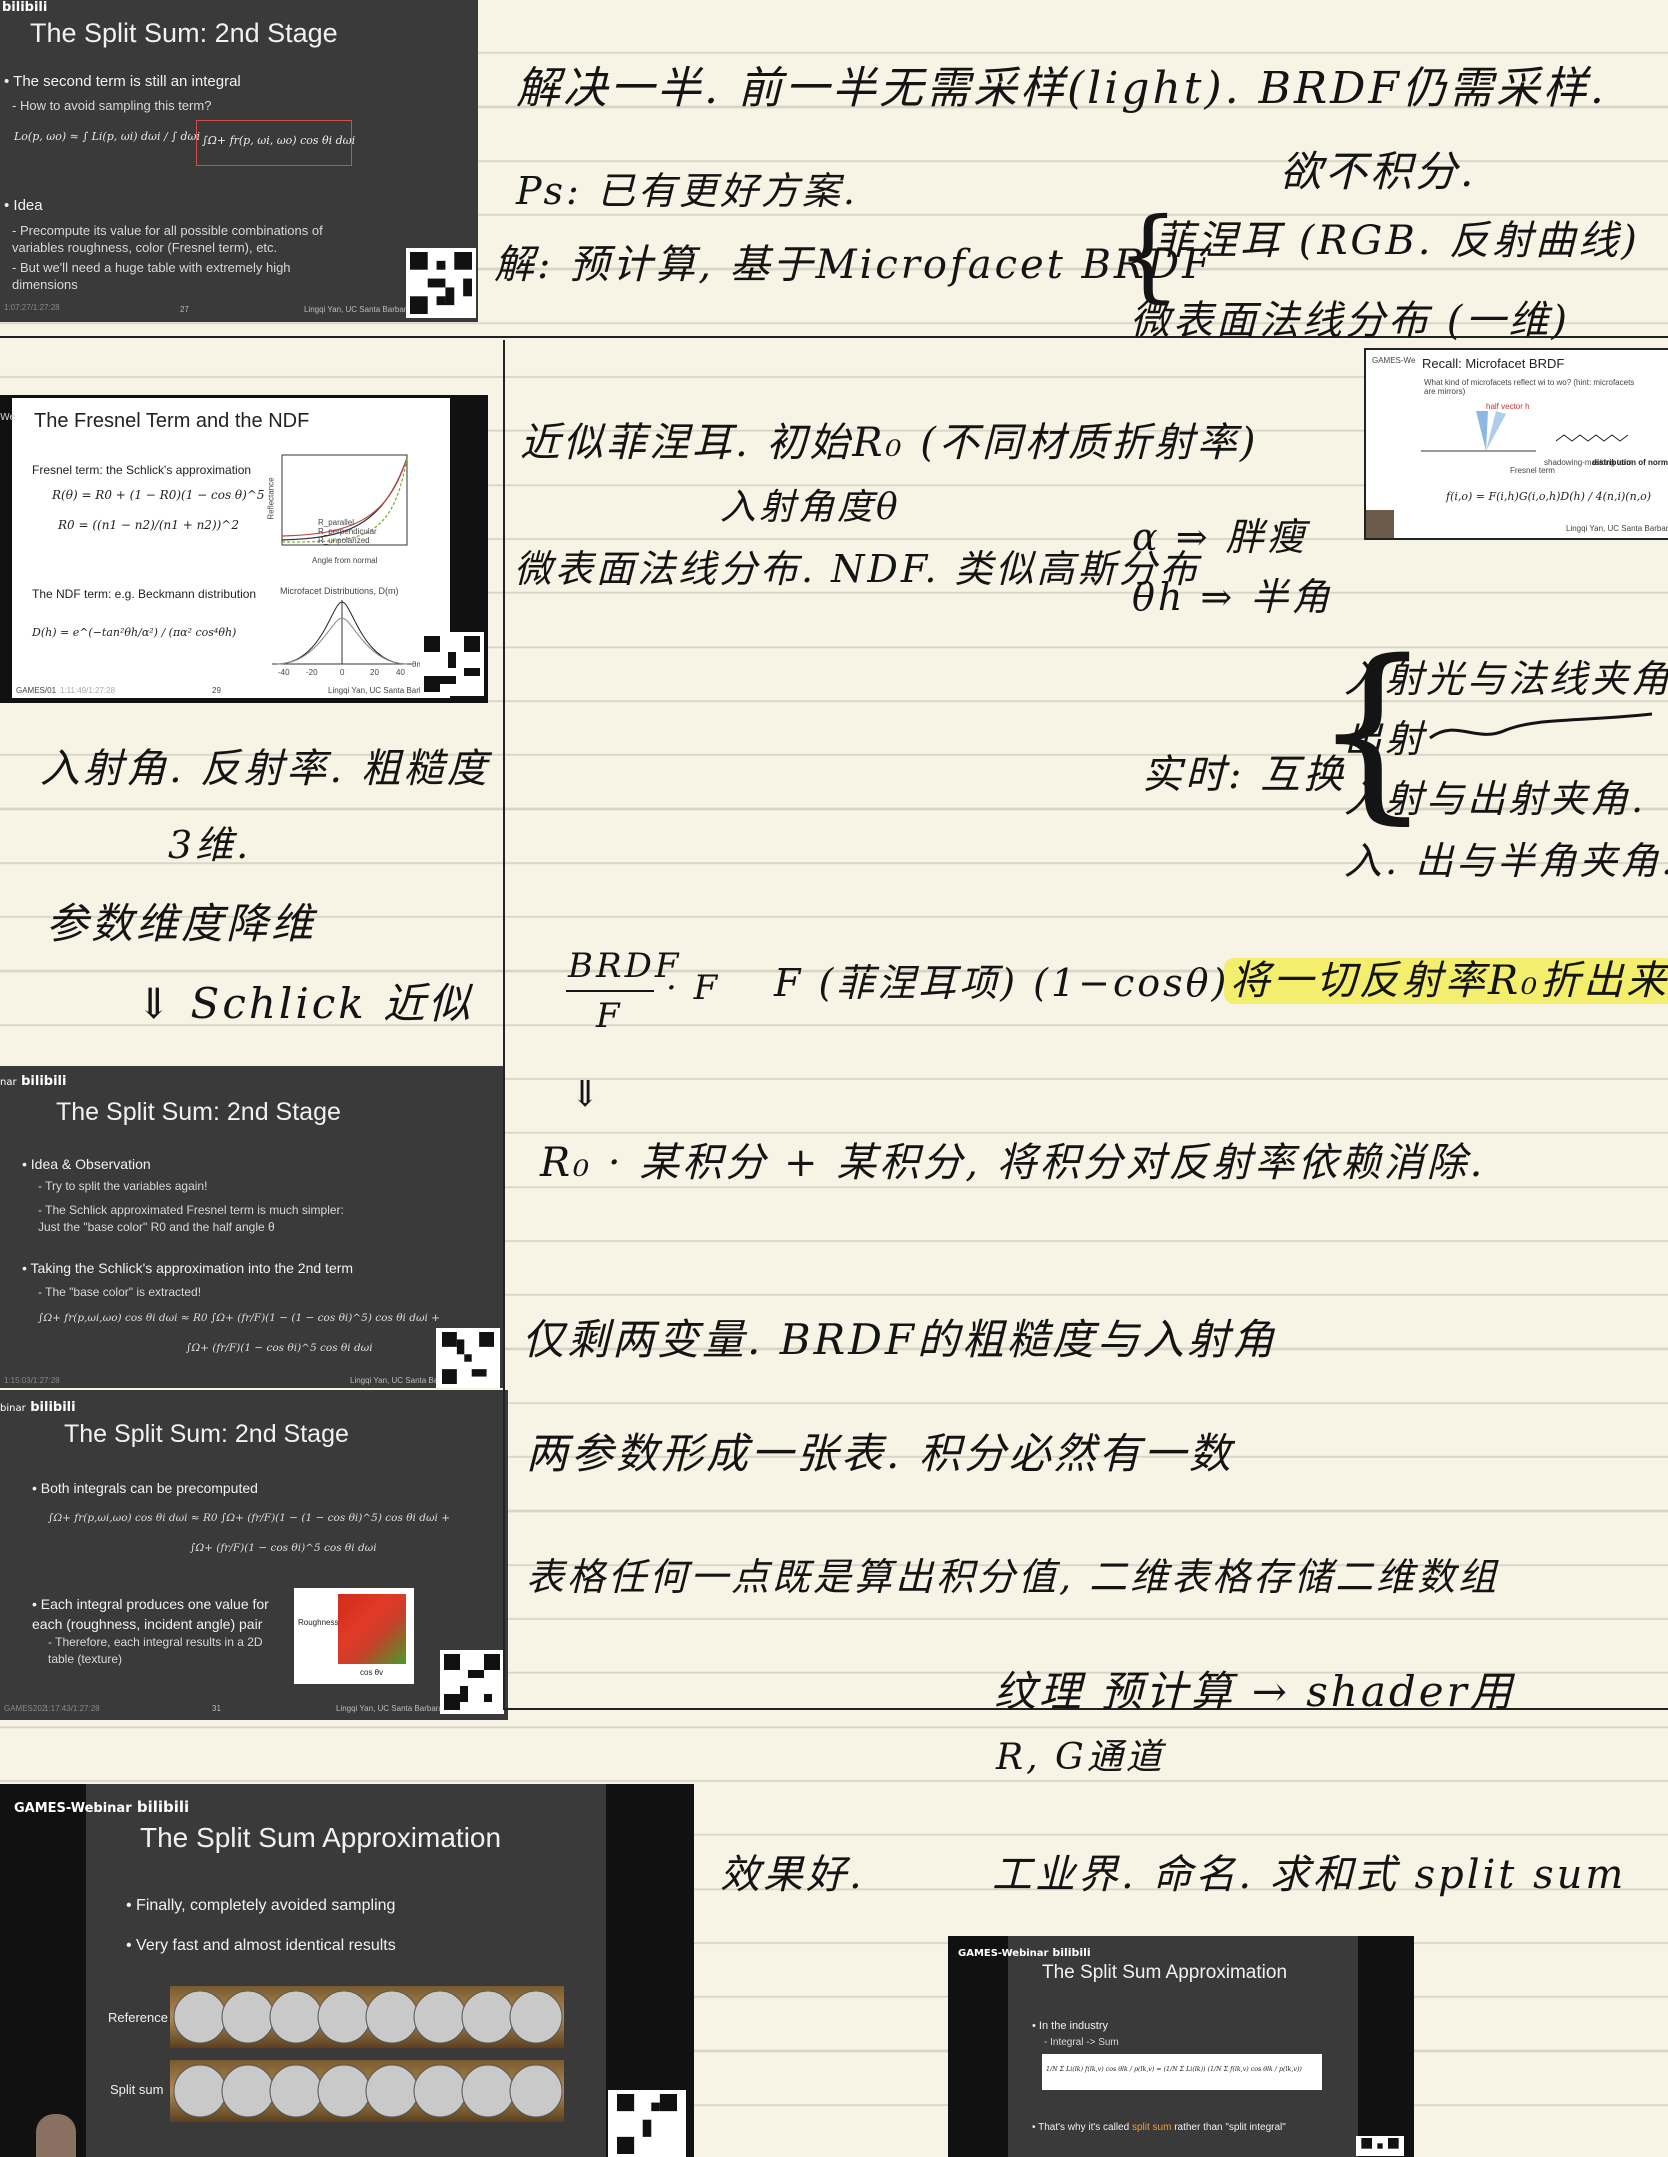  What do you see at coordinates (1151, 2127) in the screenshot?
I see `split-sum-highlight: split sum` at bounding box center [1151, 2127].